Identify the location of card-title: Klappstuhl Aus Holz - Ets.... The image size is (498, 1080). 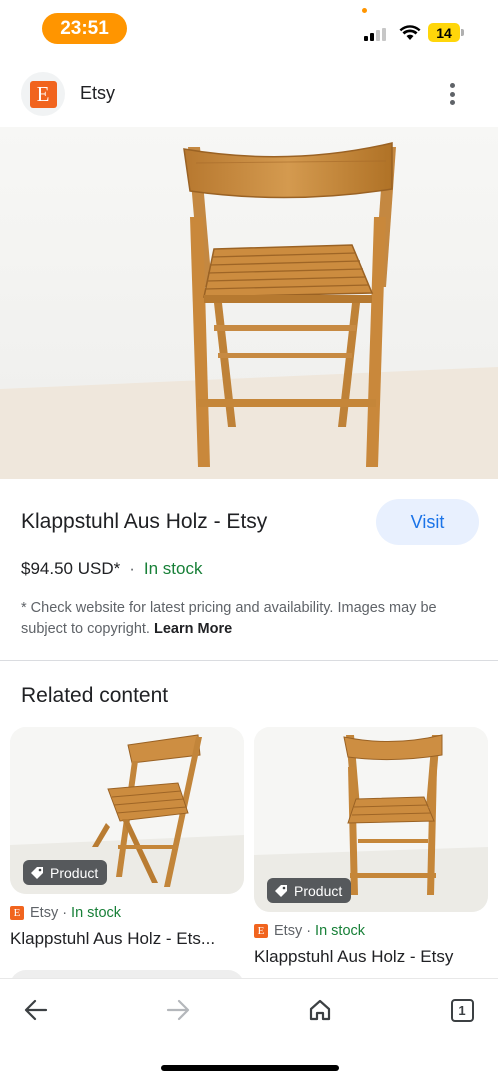
(127, 939).